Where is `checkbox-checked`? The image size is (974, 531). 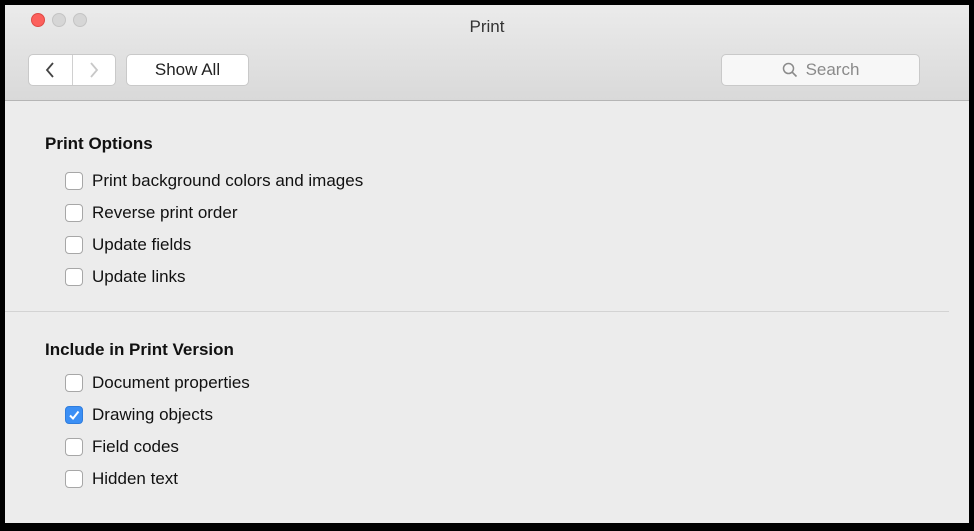
checkbox-checked is located at coordinates (74, 415).